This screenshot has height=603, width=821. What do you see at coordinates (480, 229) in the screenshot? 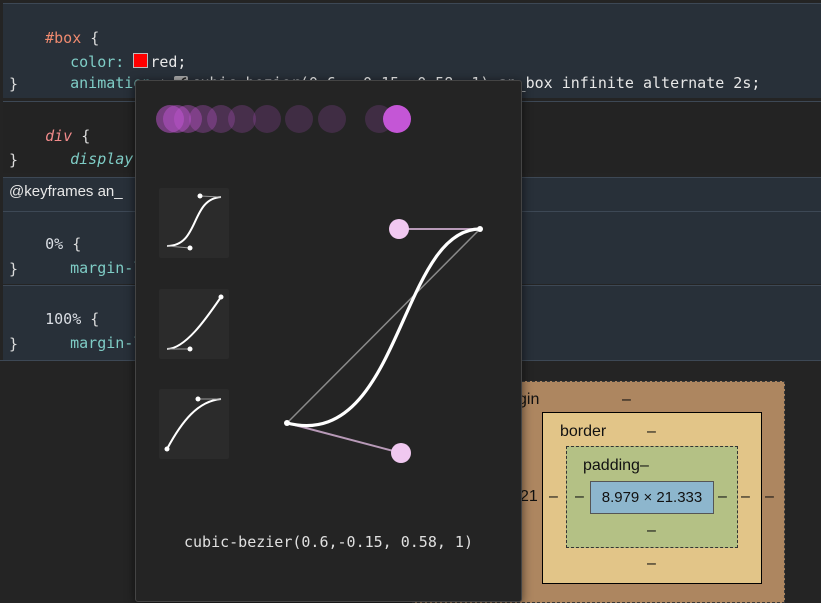
I see `curve-endpoint-end` at bounding box center [480, 229].